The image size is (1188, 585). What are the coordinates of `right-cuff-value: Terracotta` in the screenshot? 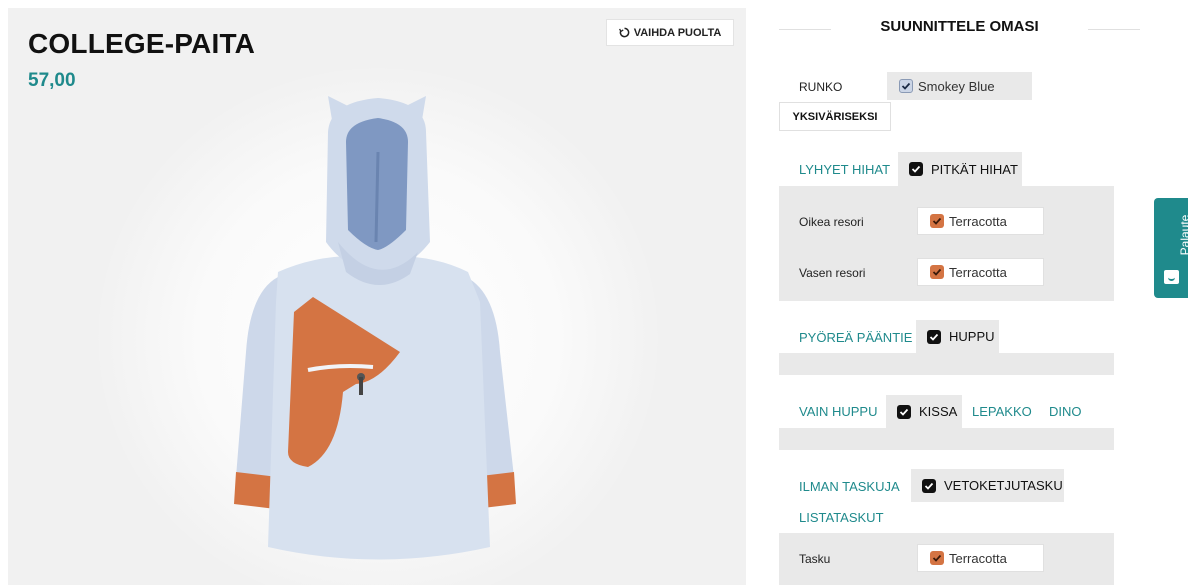 It's located at (978, 221).